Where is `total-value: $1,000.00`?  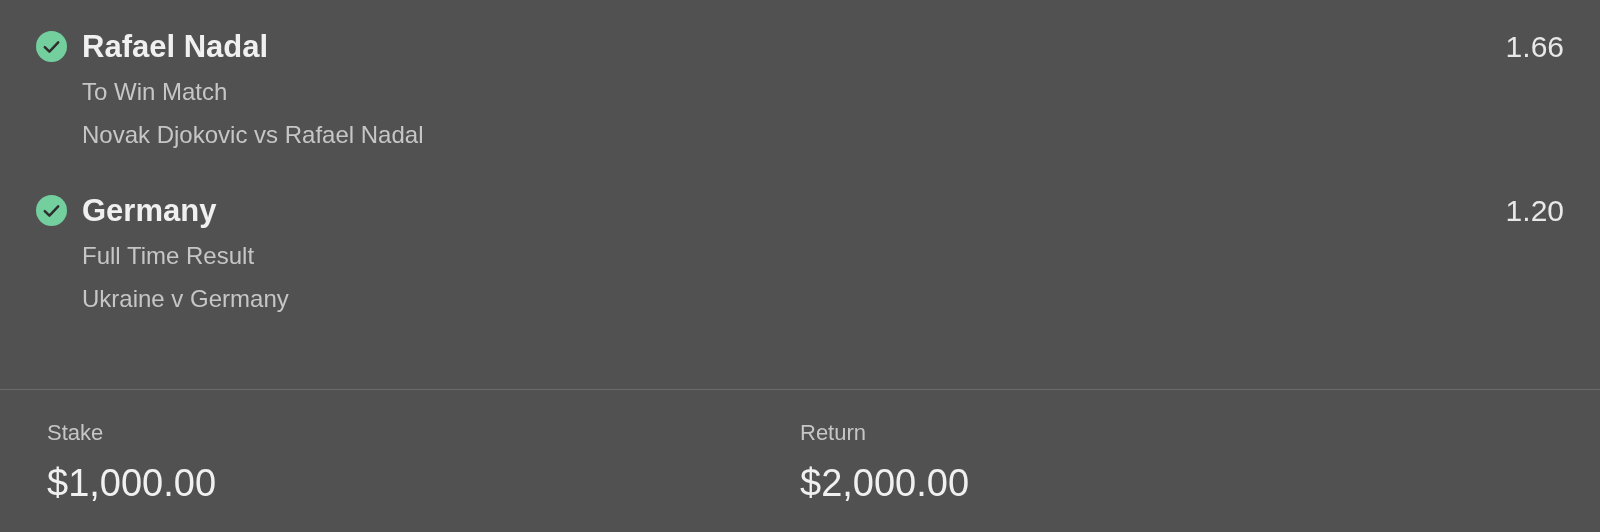 total-value: $1,000.00 is located at coordinates (132, 483).